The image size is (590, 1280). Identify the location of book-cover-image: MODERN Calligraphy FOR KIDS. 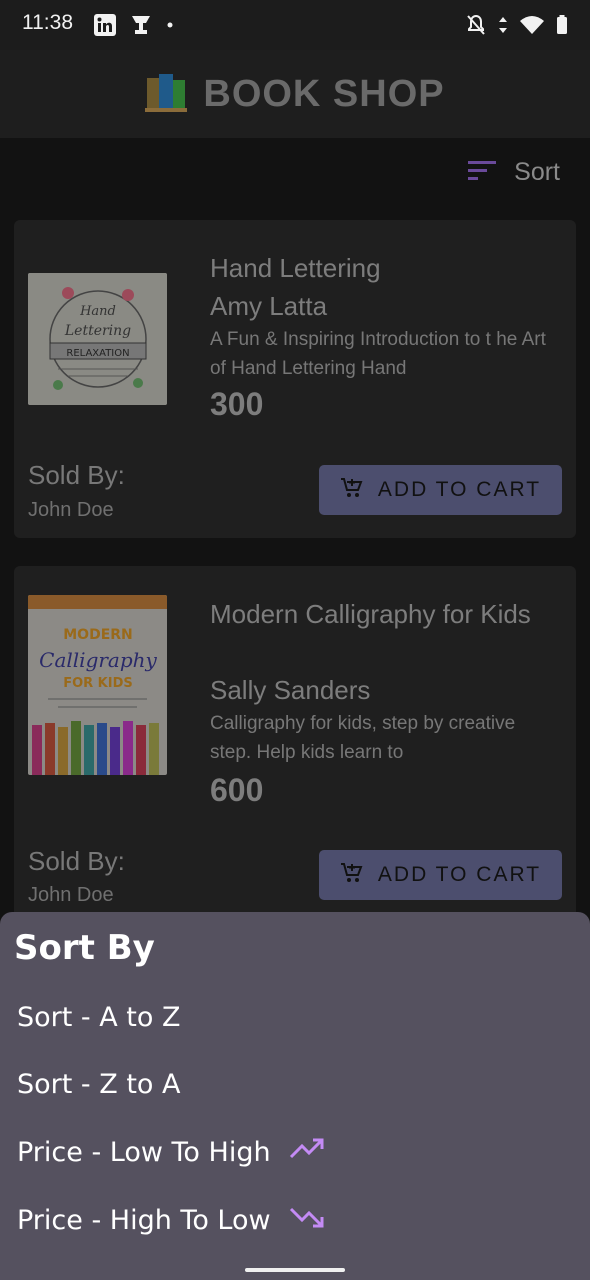
(97, 685).